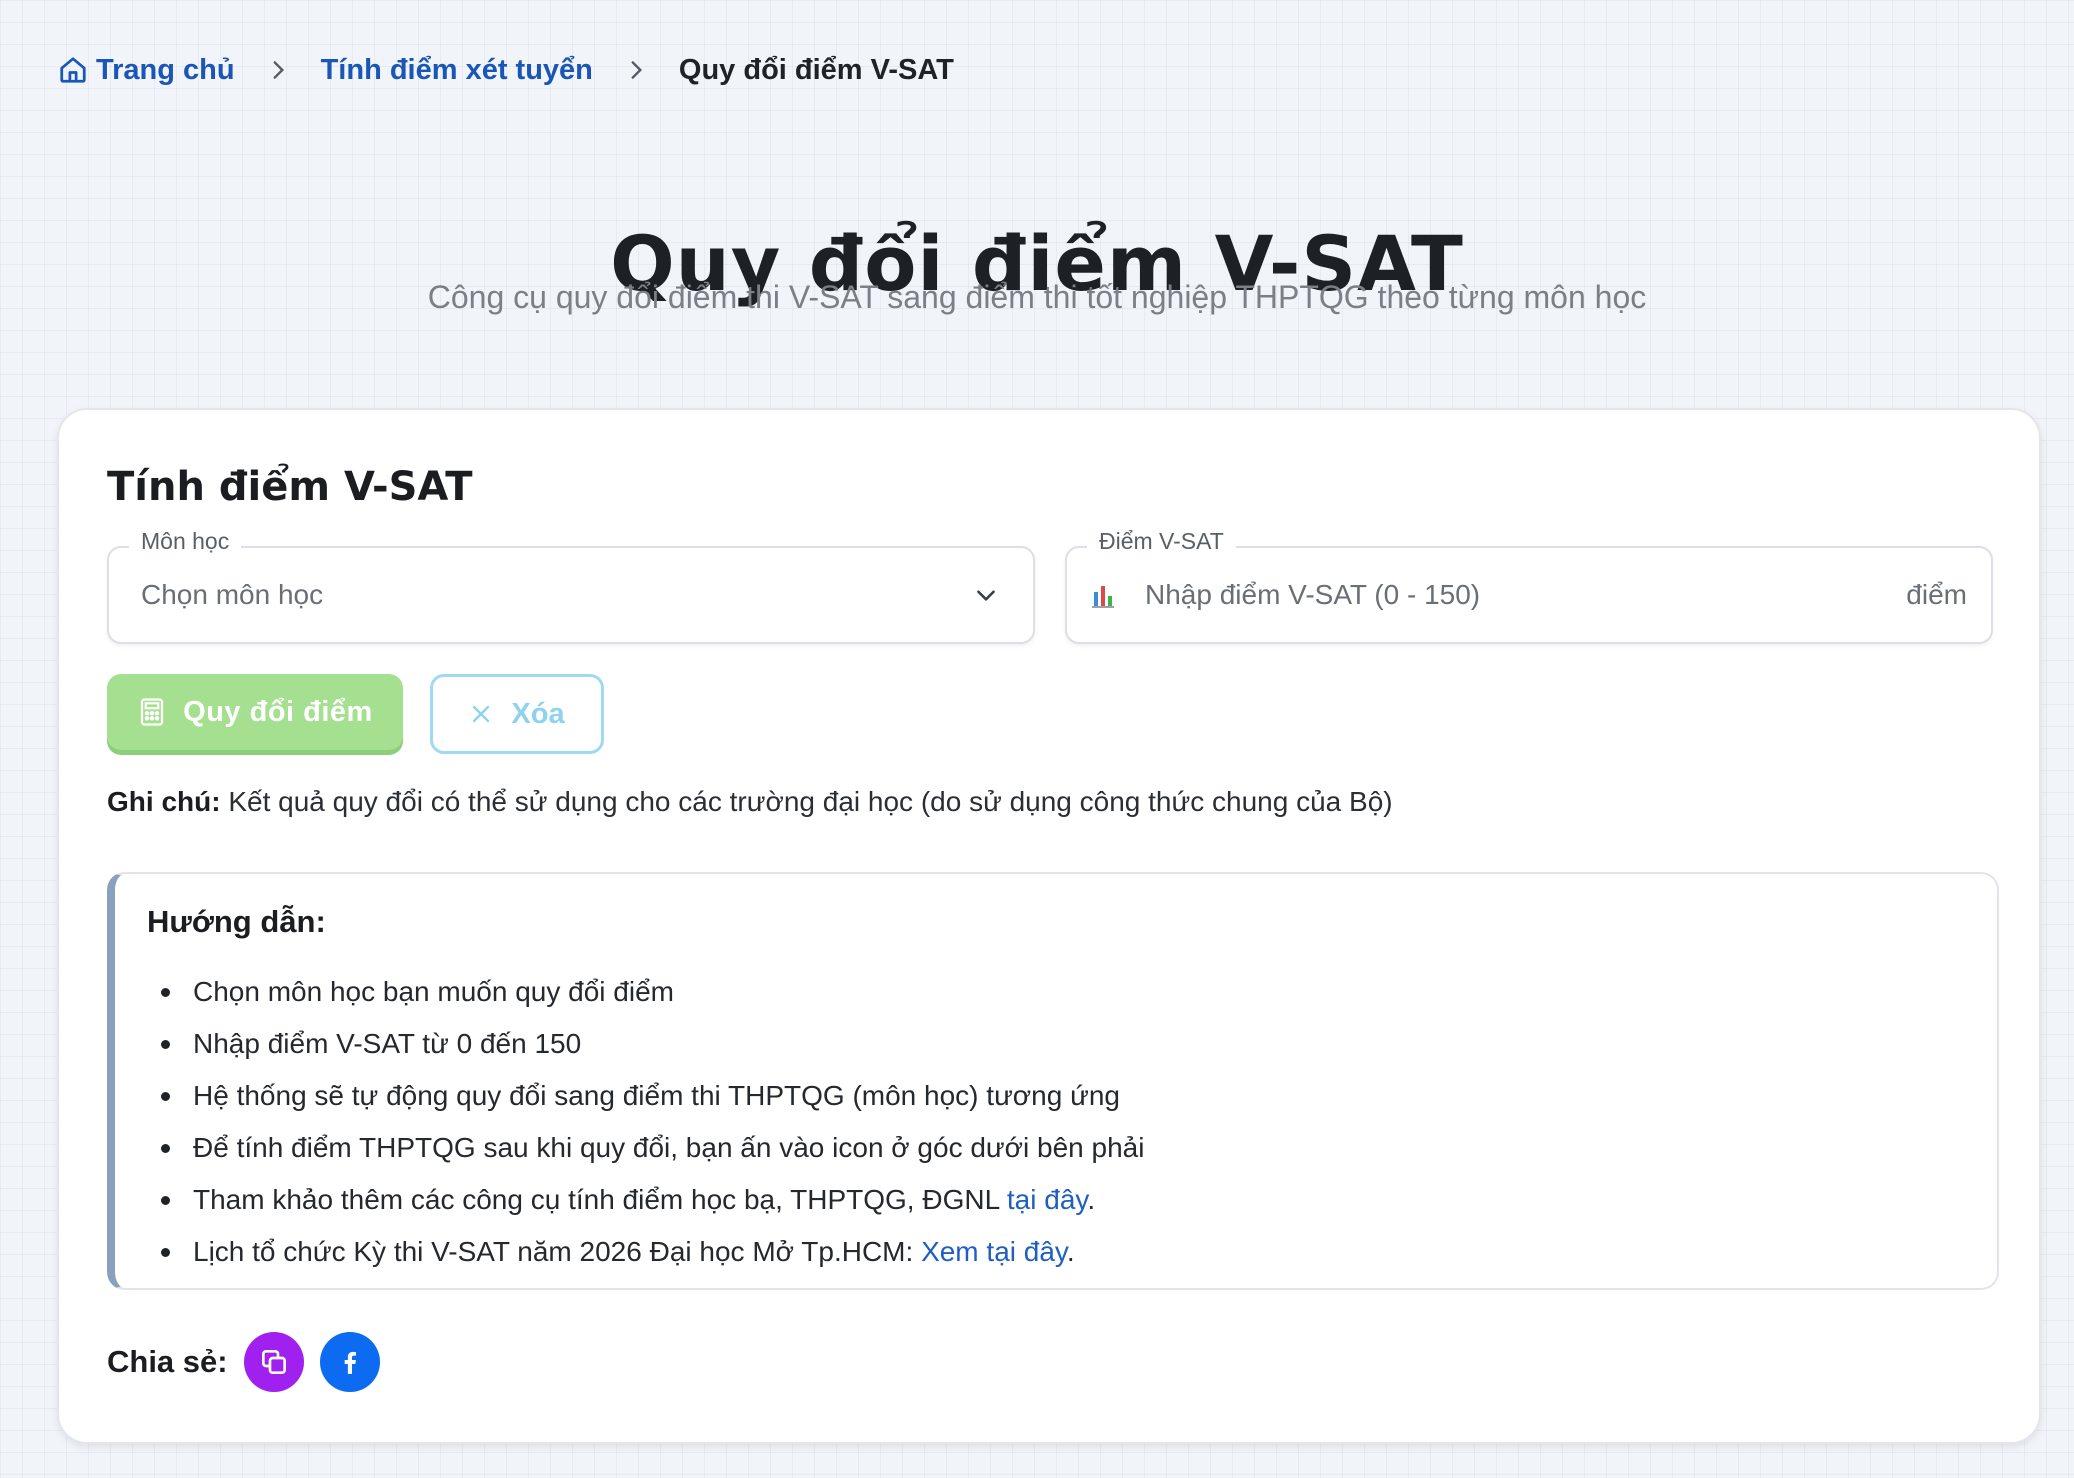  What do you see at coordinates (232, 594) in the screenshot?
I see `subject-placeholder: Chọn môn học` at bounding box center [232, 594].